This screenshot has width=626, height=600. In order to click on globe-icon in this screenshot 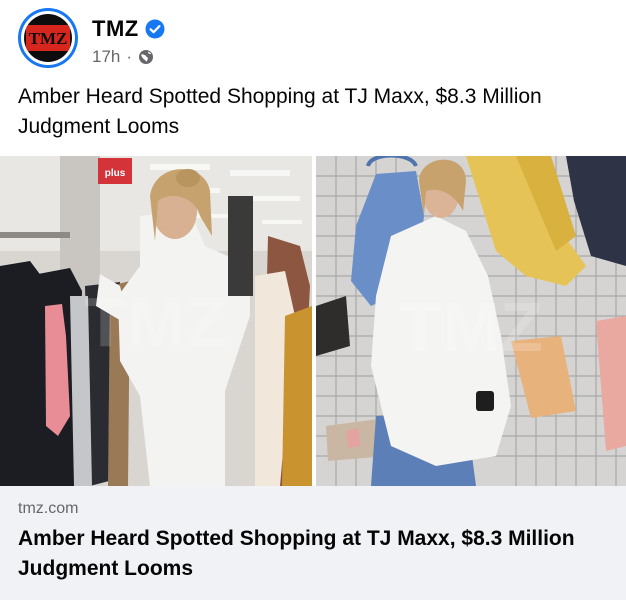, I will do `click(146, 57)`.